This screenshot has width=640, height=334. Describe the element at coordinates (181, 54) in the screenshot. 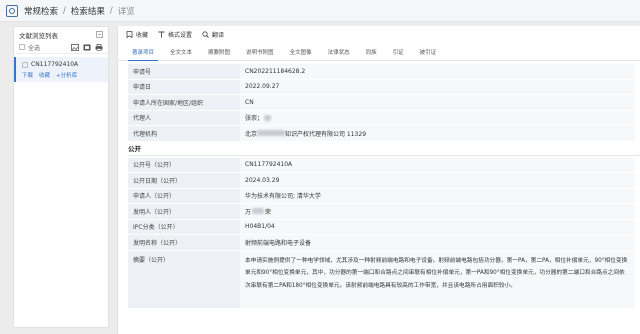

I see `tab-full-text: 全文文本` at that location.